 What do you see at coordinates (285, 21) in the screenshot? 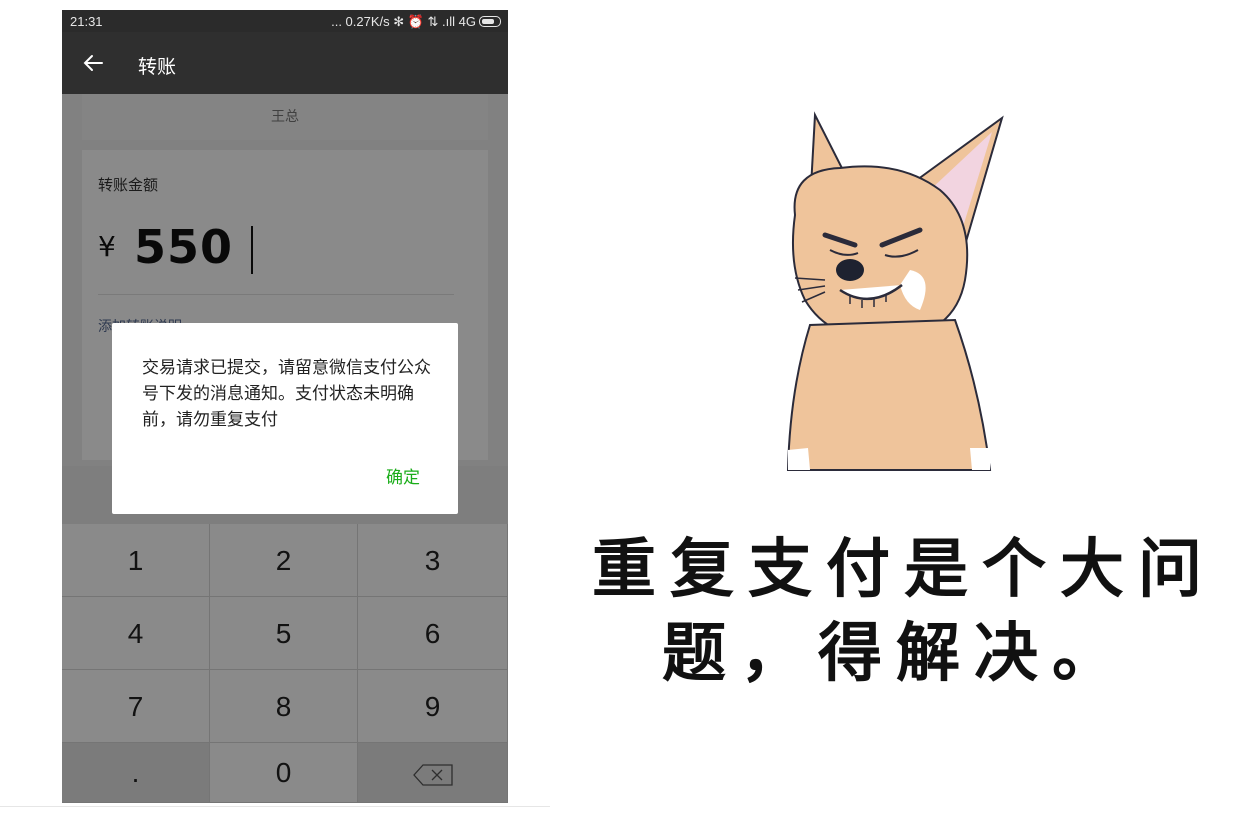
I see `status-bar: 21:31 ... 0.27K/s ✻ ⏰ ⇅ .ıll 4G` at bounding box center [285, 21].